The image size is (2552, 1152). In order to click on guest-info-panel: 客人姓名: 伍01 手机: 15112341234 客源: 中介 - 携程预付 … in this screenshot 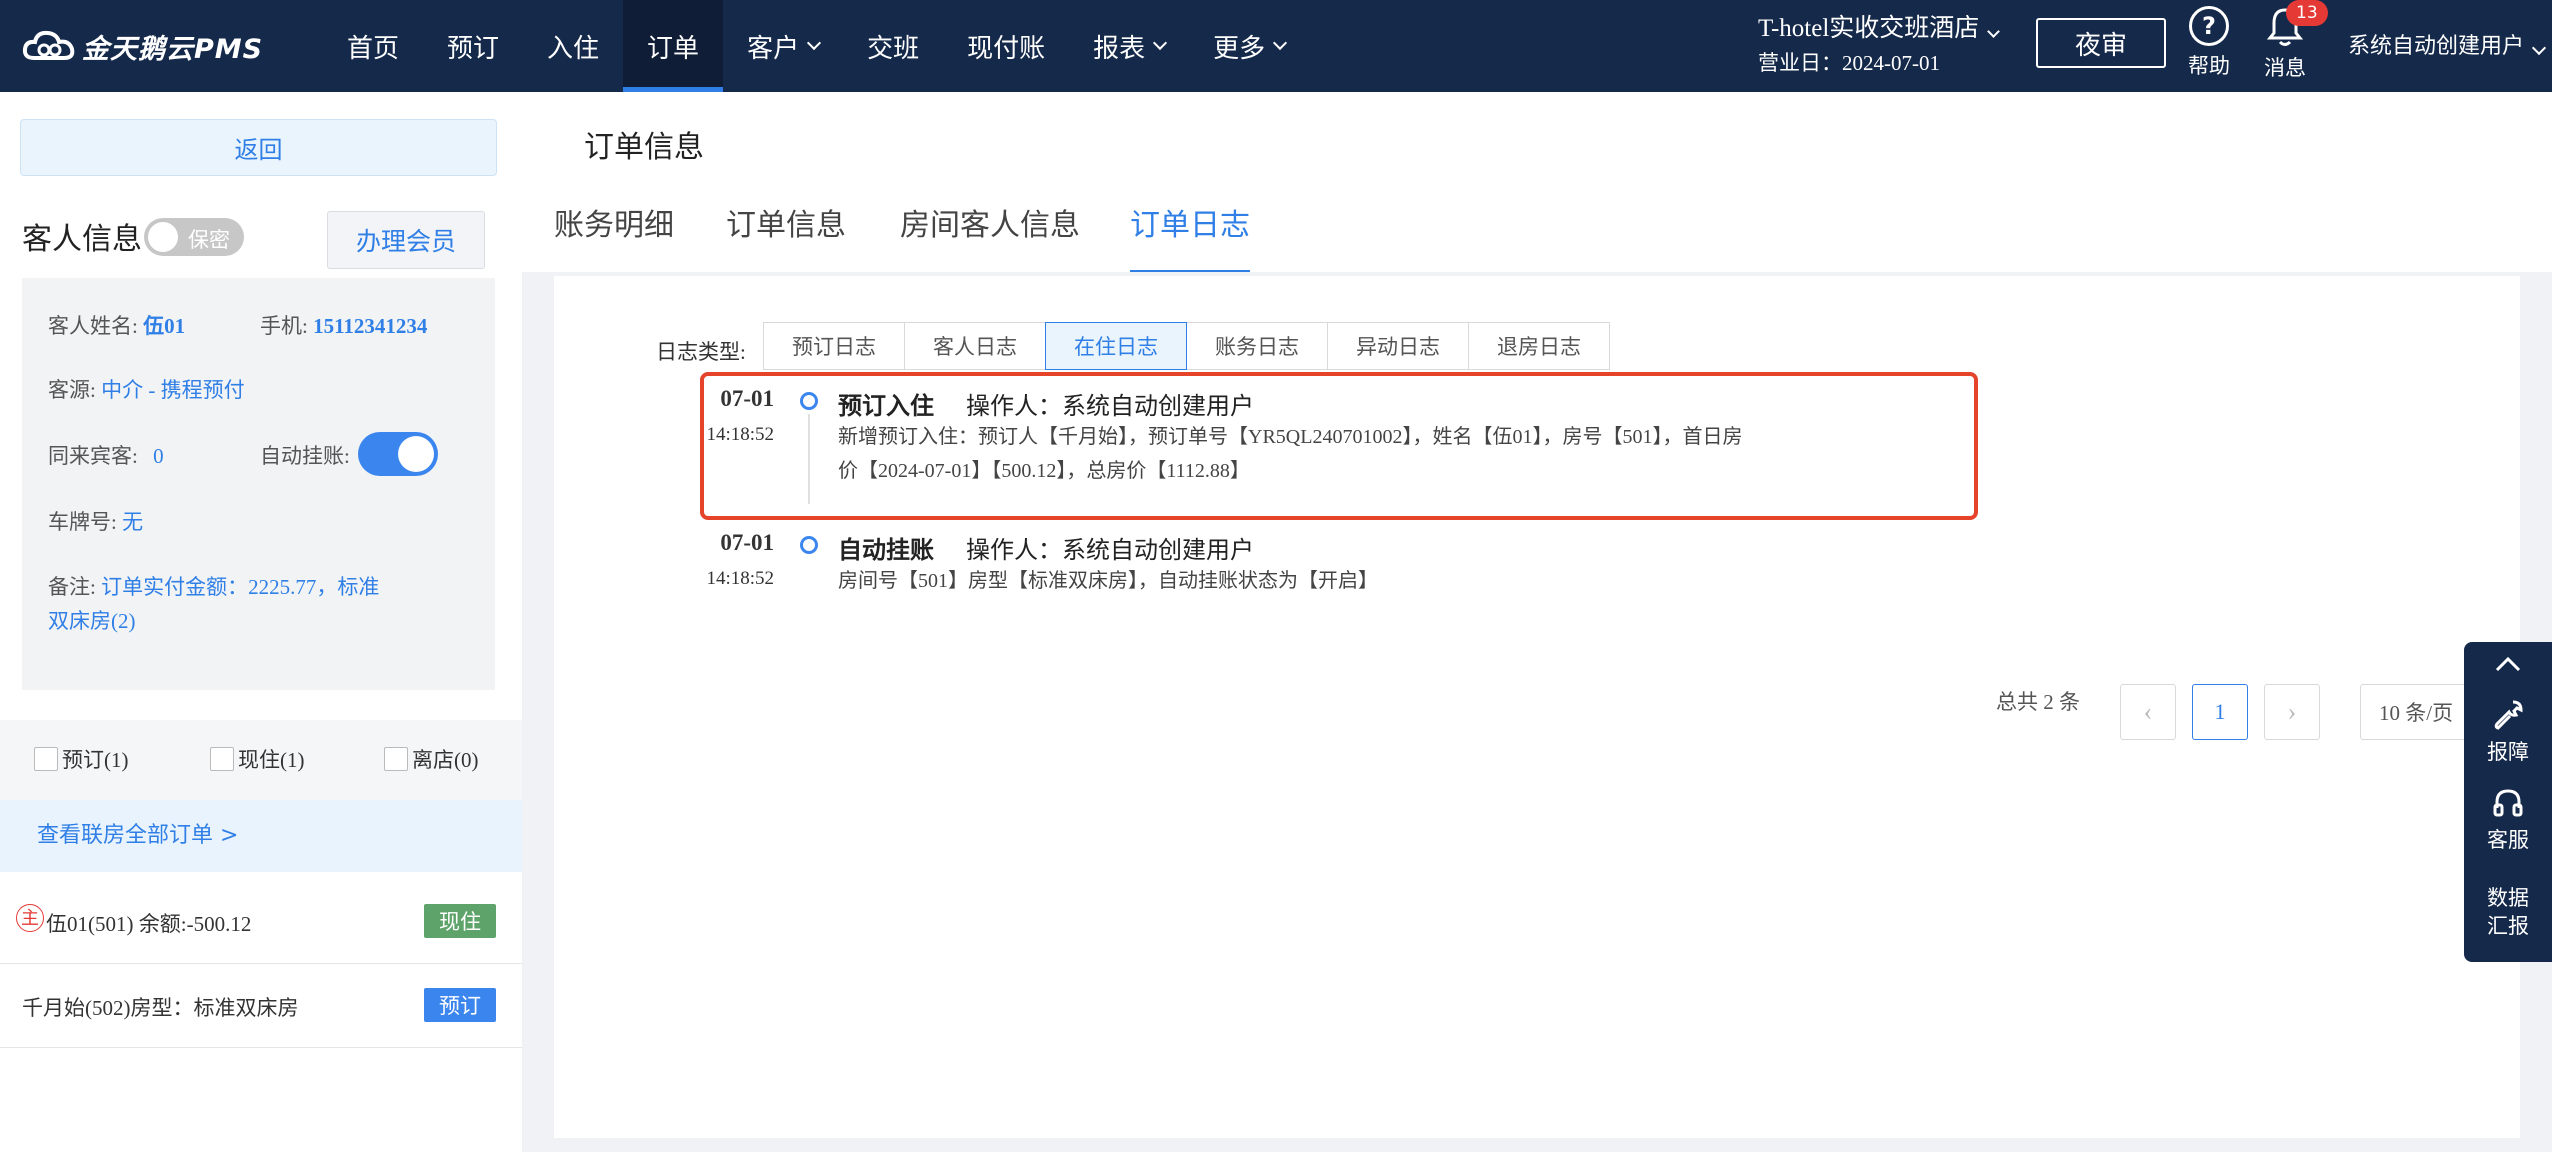, I will do `click(258, 484)`.